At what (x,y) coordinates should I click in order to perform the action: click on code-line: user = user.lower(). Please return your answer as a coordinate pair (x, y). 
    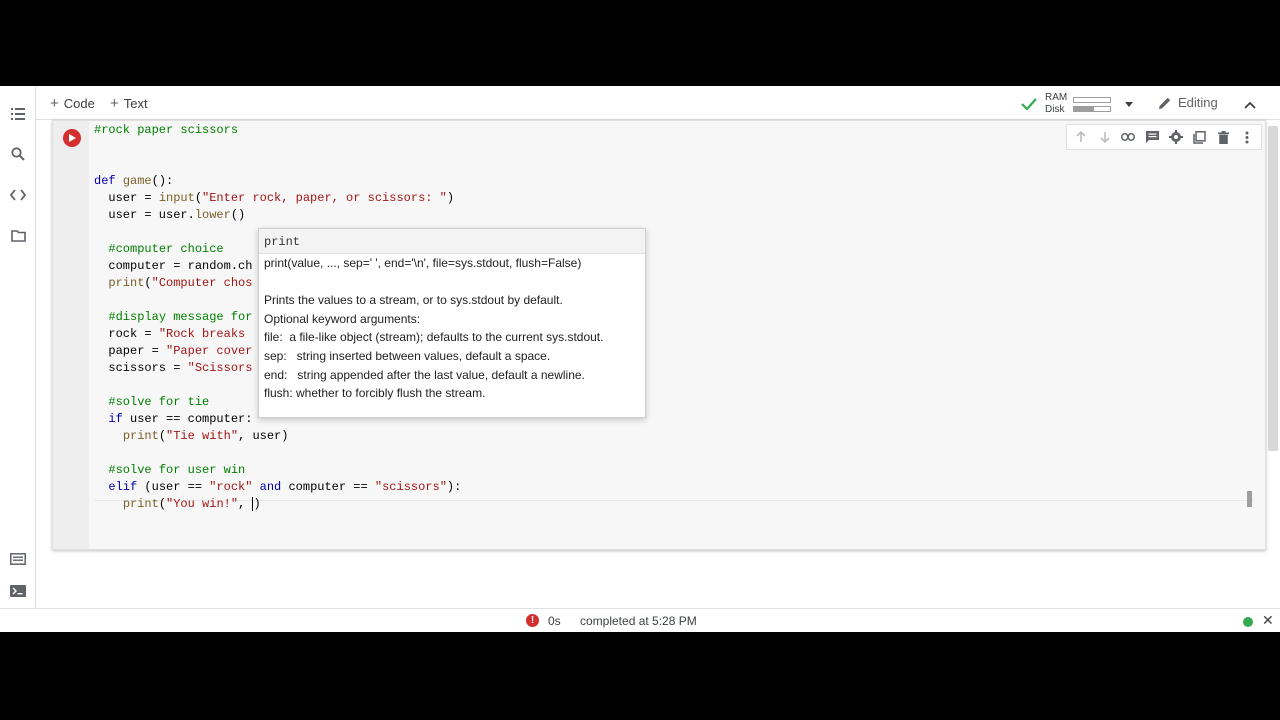
    Looking at the image, I should click on (170, 215).